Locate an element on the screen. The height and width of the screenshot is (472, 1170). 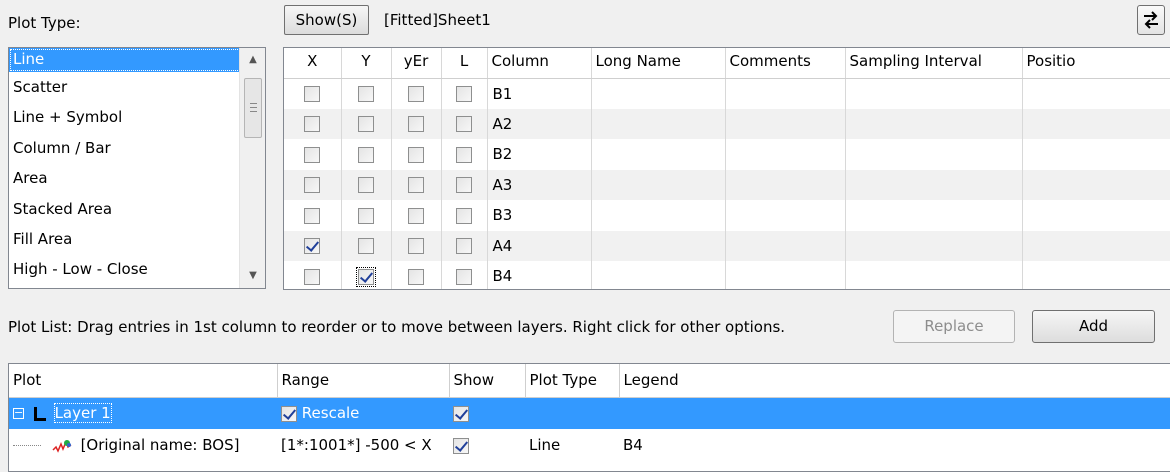
column-name-cell: A4 is located at coordinates (539, 245).